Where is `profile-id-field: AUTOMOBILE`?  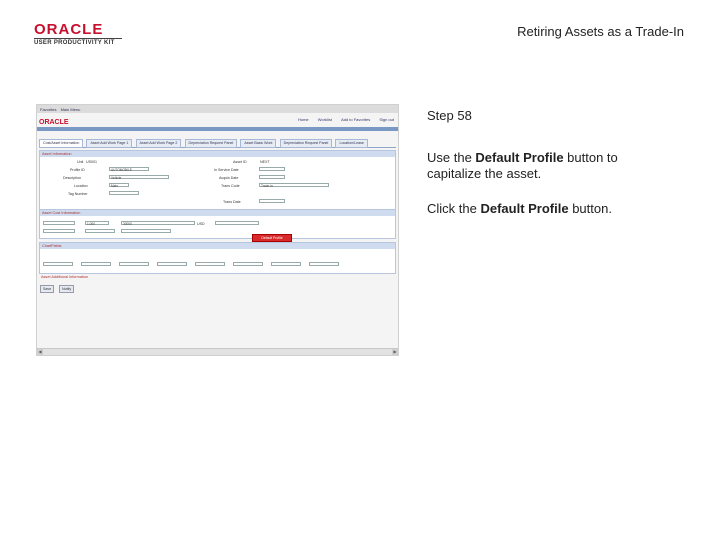 profile-id-field: AUTOMOBILE is located at coordinates (129, 169).